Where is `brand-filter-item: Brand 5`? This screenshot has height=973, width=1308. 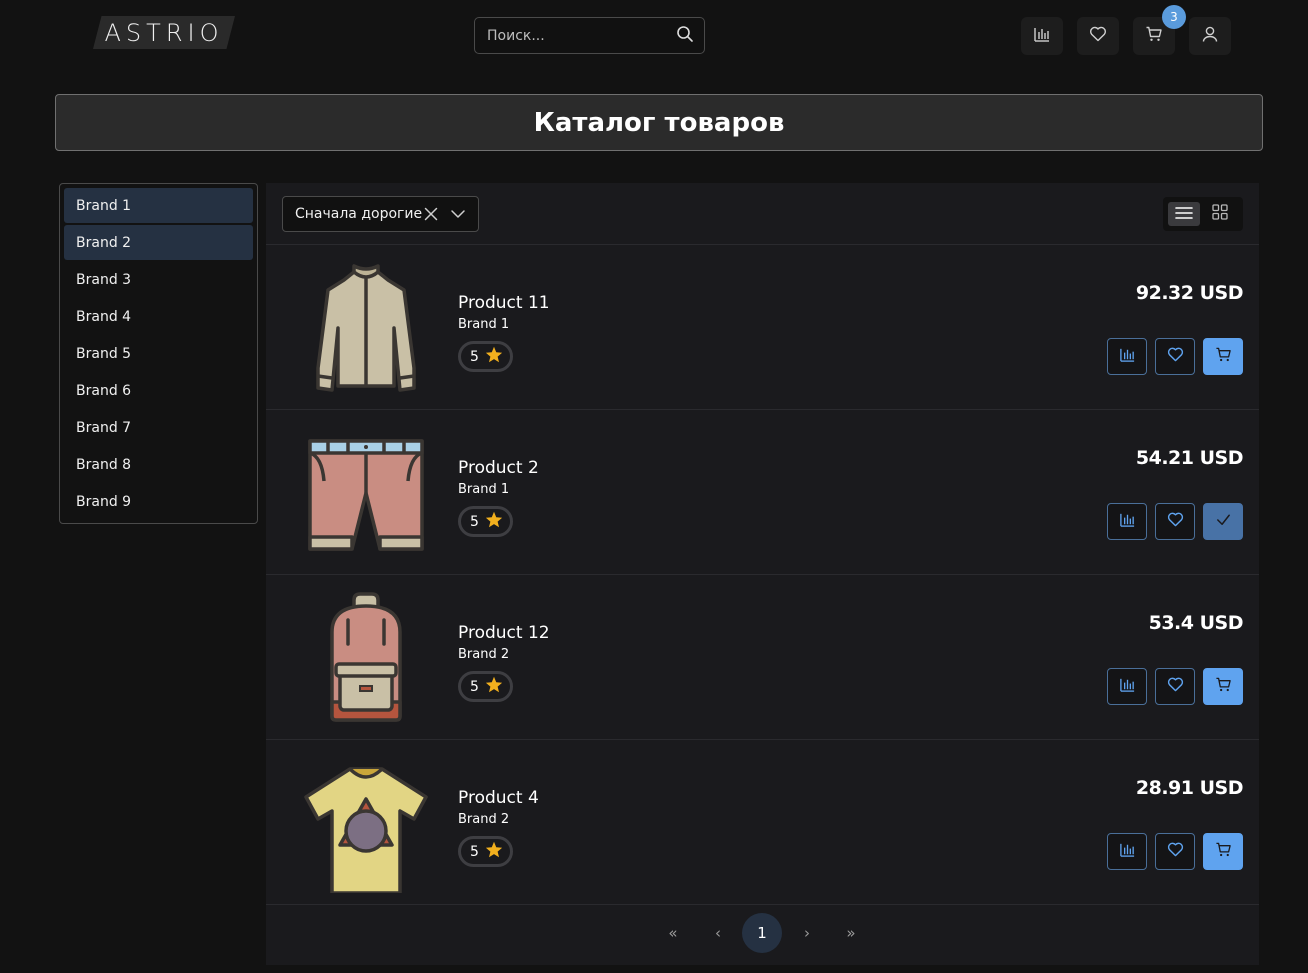
brand-filter-item: Brand 5 is located at coordinates (158, 353).